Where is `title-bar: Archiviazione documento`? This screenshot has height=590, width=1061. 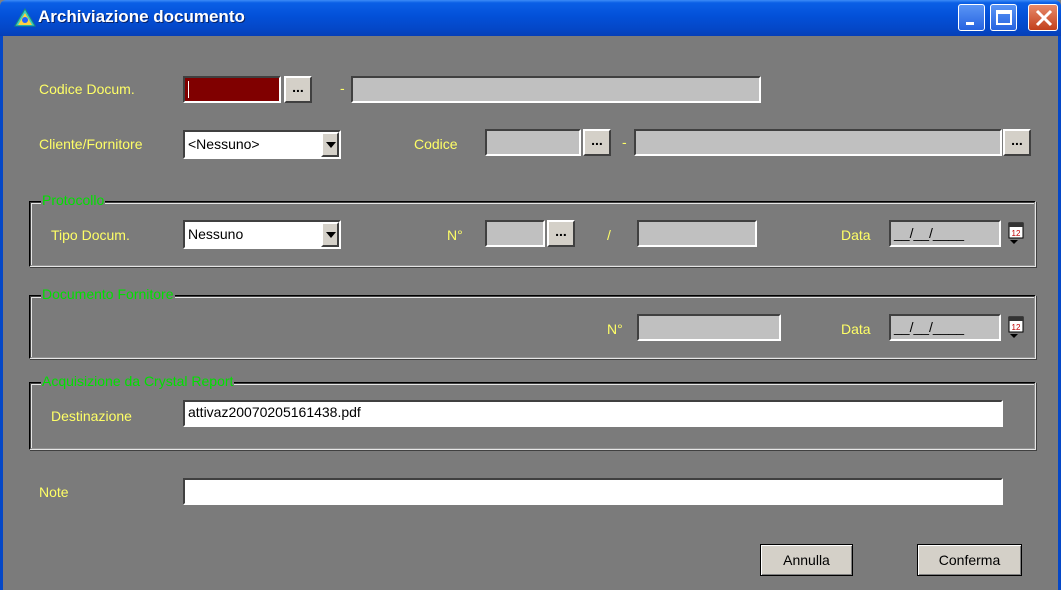
title-bar: Archiviazione documento is located at coordinates (530, 18).